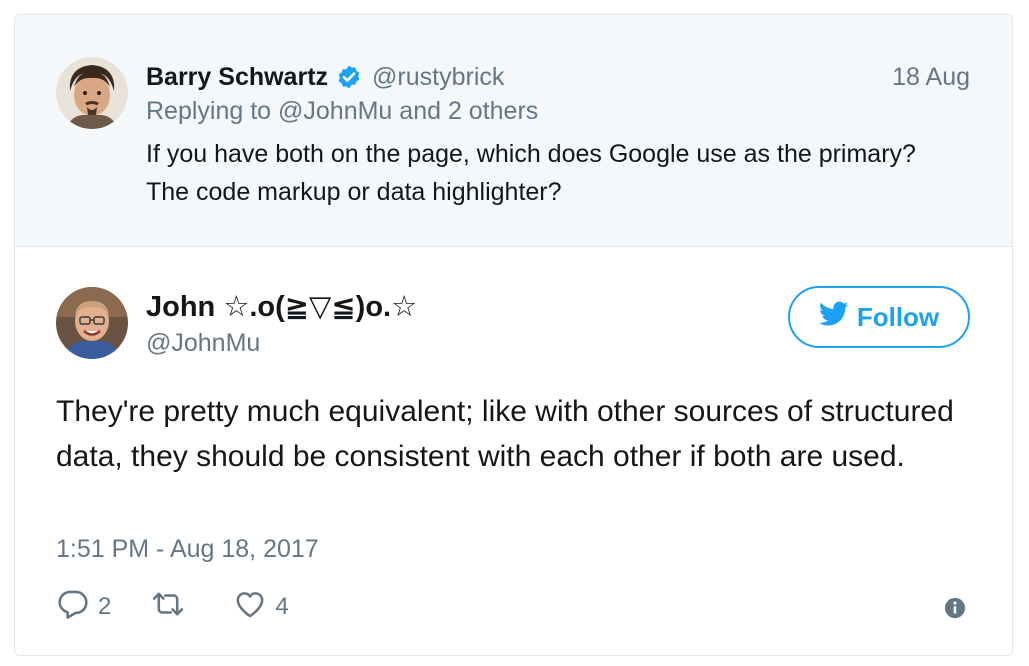  I want to click on parent-author-name: Barry Schwartz, so click(237, 77).